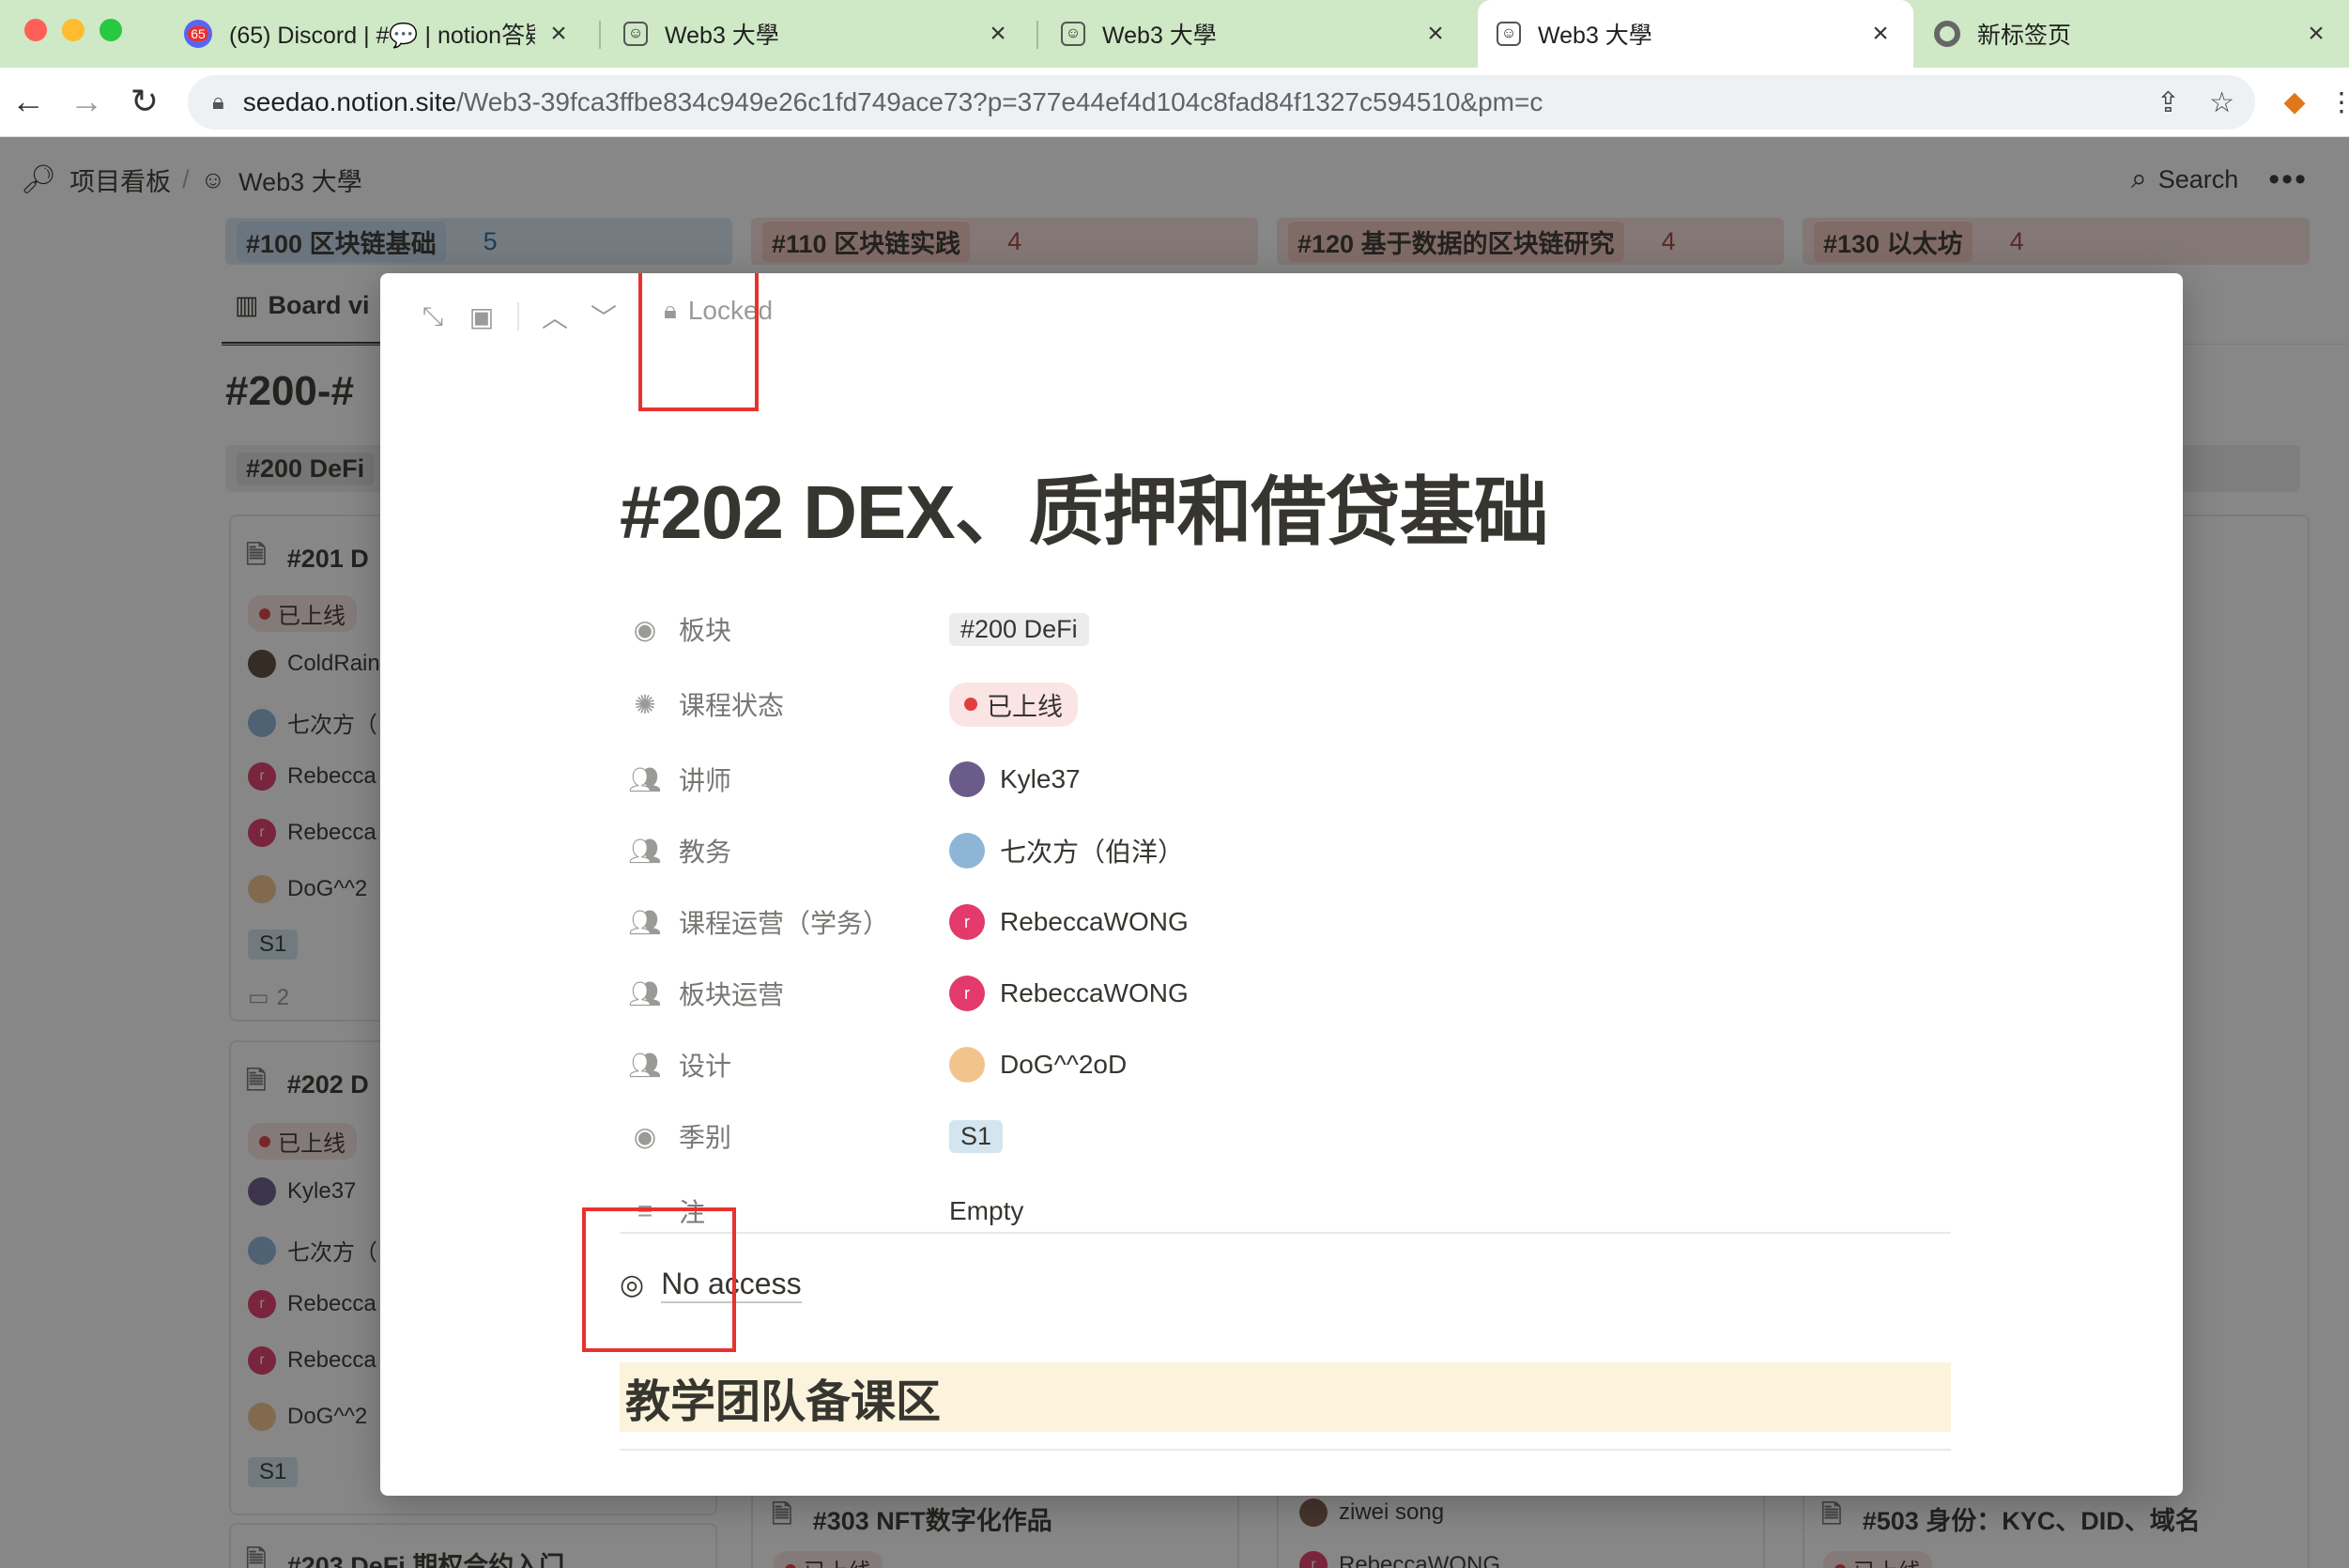  Describe the element at coordinates (1255, 34) in the screenshot. I see `browser-tab-web3-2: ☺ Web3 大學 ×` at that location.